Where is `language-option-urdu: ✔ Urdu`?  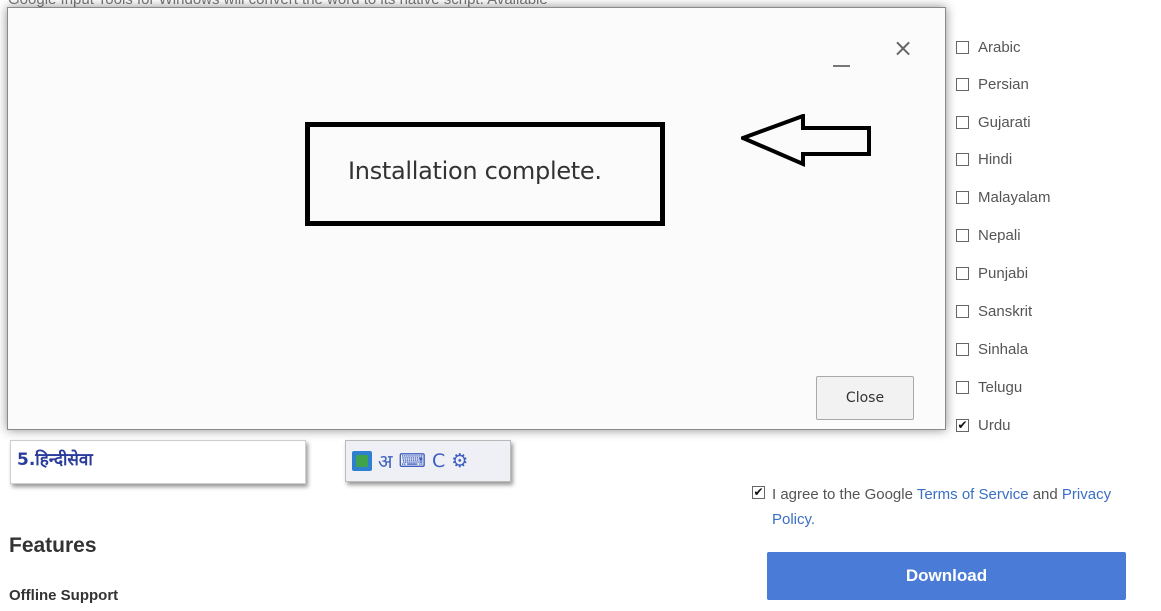
language-option-urdu: ✔ Urdu is located at coordinates (983, 425).